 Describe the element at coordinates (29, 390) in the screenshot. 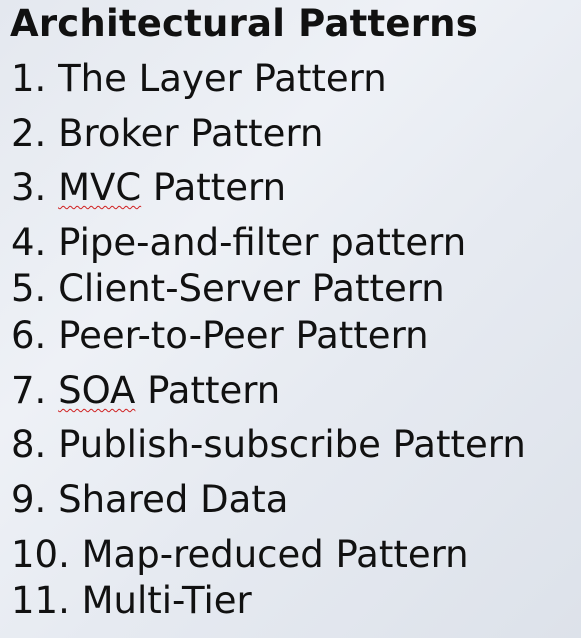

I see `item-number: 7.` at that location.